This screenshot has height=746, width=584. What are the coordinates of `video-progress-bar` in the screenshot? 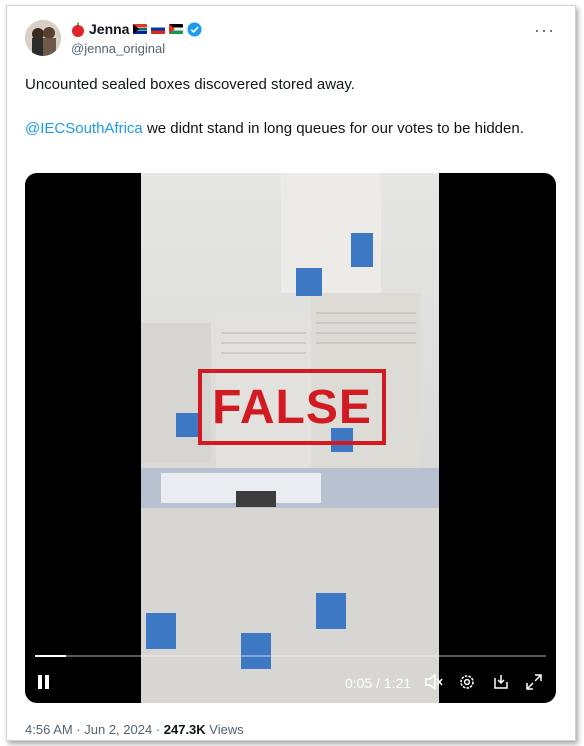 It's located at (290, 656).